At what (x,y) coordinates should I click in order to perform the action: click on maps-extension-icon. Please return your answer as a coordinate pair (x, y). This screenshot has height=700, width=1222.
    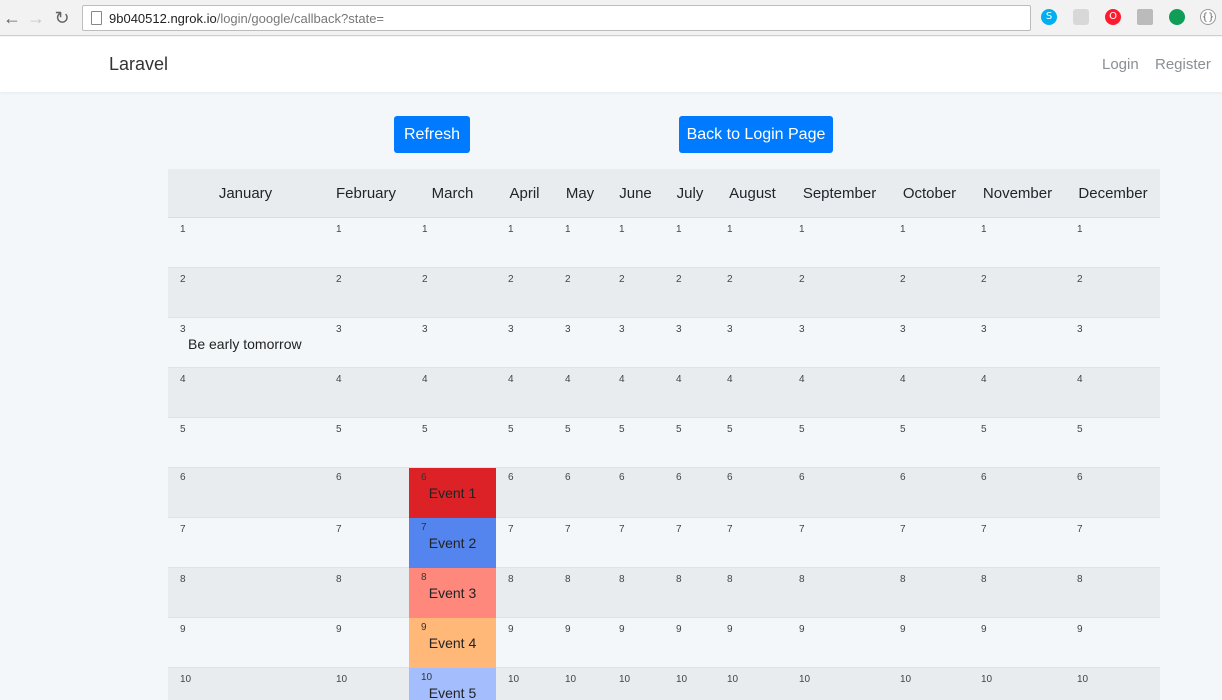
    Looking at the image, I should click on (1177, 17).